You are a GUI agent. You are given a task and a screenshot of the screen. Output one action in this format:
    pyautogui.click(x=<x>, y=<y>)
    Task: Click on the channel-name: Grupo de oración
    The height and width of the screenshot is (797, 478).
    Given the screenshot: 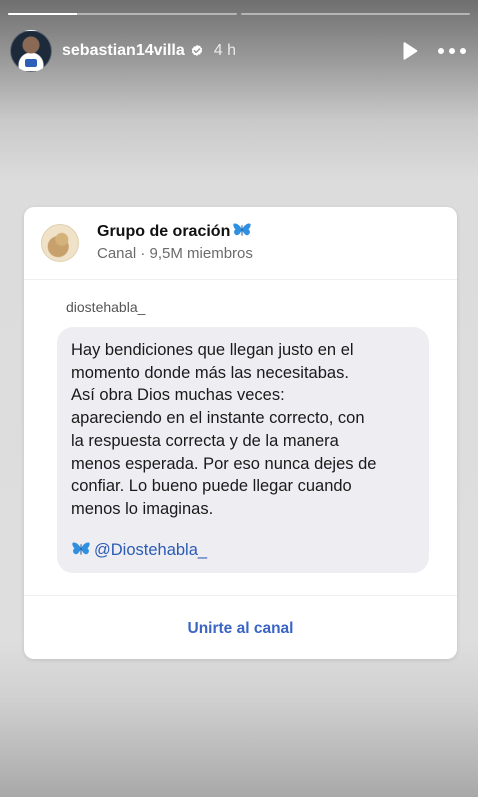 What is the action you would take?
    pyautogui.click(x=175, y=232)
    